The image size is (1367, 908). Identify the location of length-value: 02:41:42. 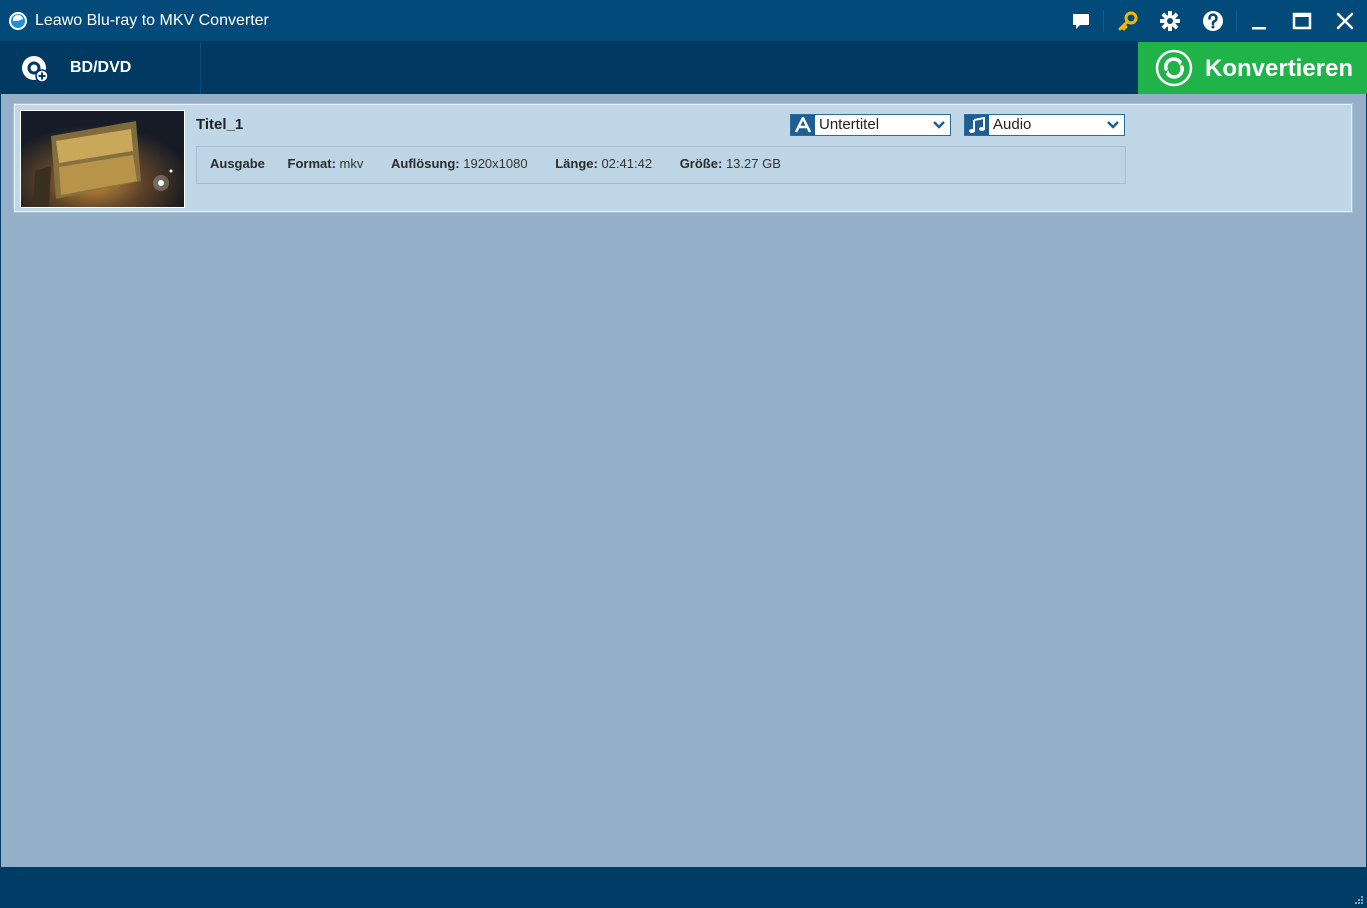
(627, 163).